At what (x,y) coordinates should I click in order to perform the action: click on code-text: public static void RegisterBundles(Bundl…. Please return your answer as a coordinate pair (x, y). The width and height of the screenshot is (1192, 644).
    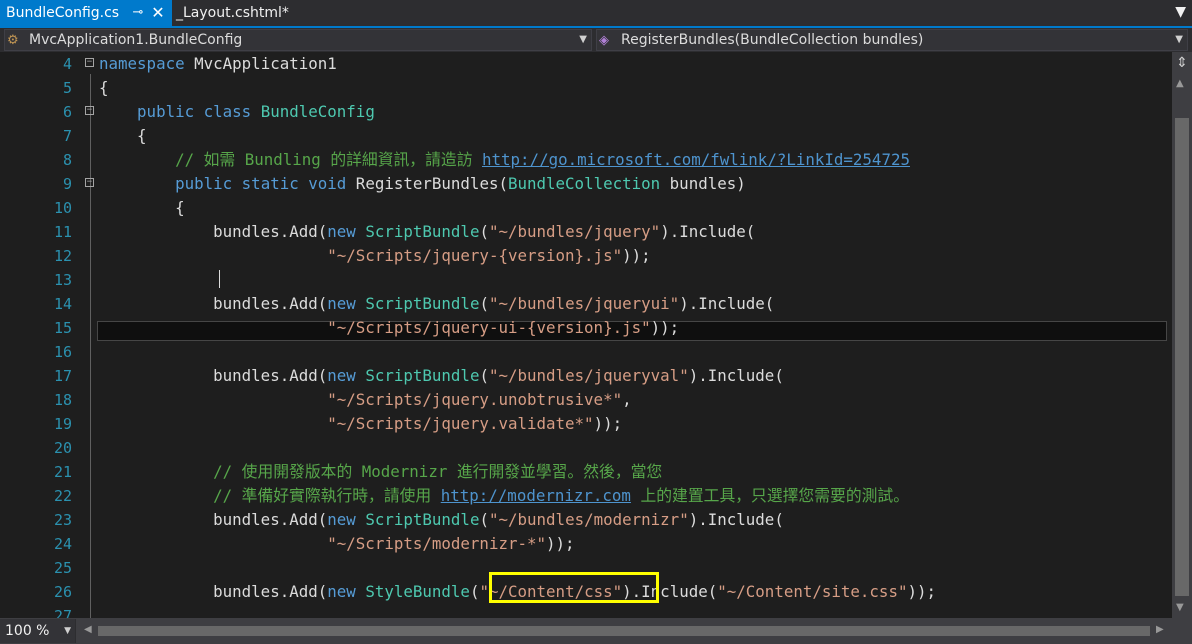
    Looking at the image, I should click on (460, 183).